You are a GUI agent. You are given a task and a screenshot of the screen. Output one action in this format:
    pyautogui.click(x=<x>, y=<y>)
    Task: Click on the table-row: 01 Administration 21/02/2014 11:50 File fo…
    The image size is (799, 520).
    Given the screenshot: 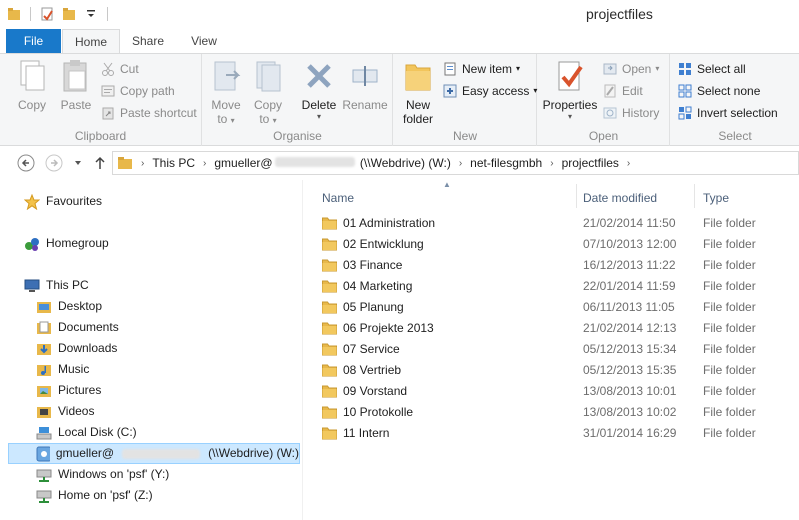 What is the action you would take?
    pyautogui.click(x=555, y=223)
    